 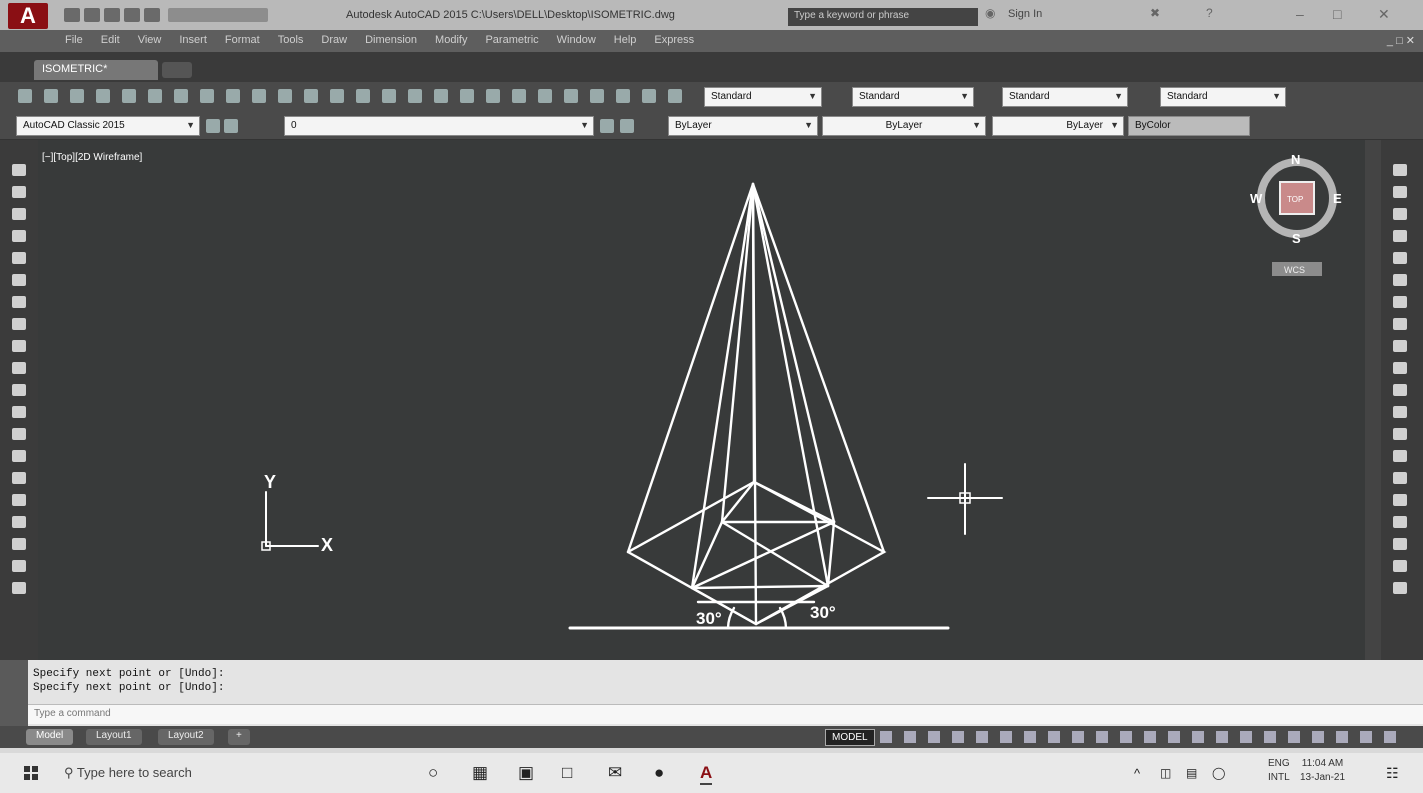 What do you see at coordinates (19, 588) in the screenshot?
I see `add-selected-icon` at bounding box center [19, 588].